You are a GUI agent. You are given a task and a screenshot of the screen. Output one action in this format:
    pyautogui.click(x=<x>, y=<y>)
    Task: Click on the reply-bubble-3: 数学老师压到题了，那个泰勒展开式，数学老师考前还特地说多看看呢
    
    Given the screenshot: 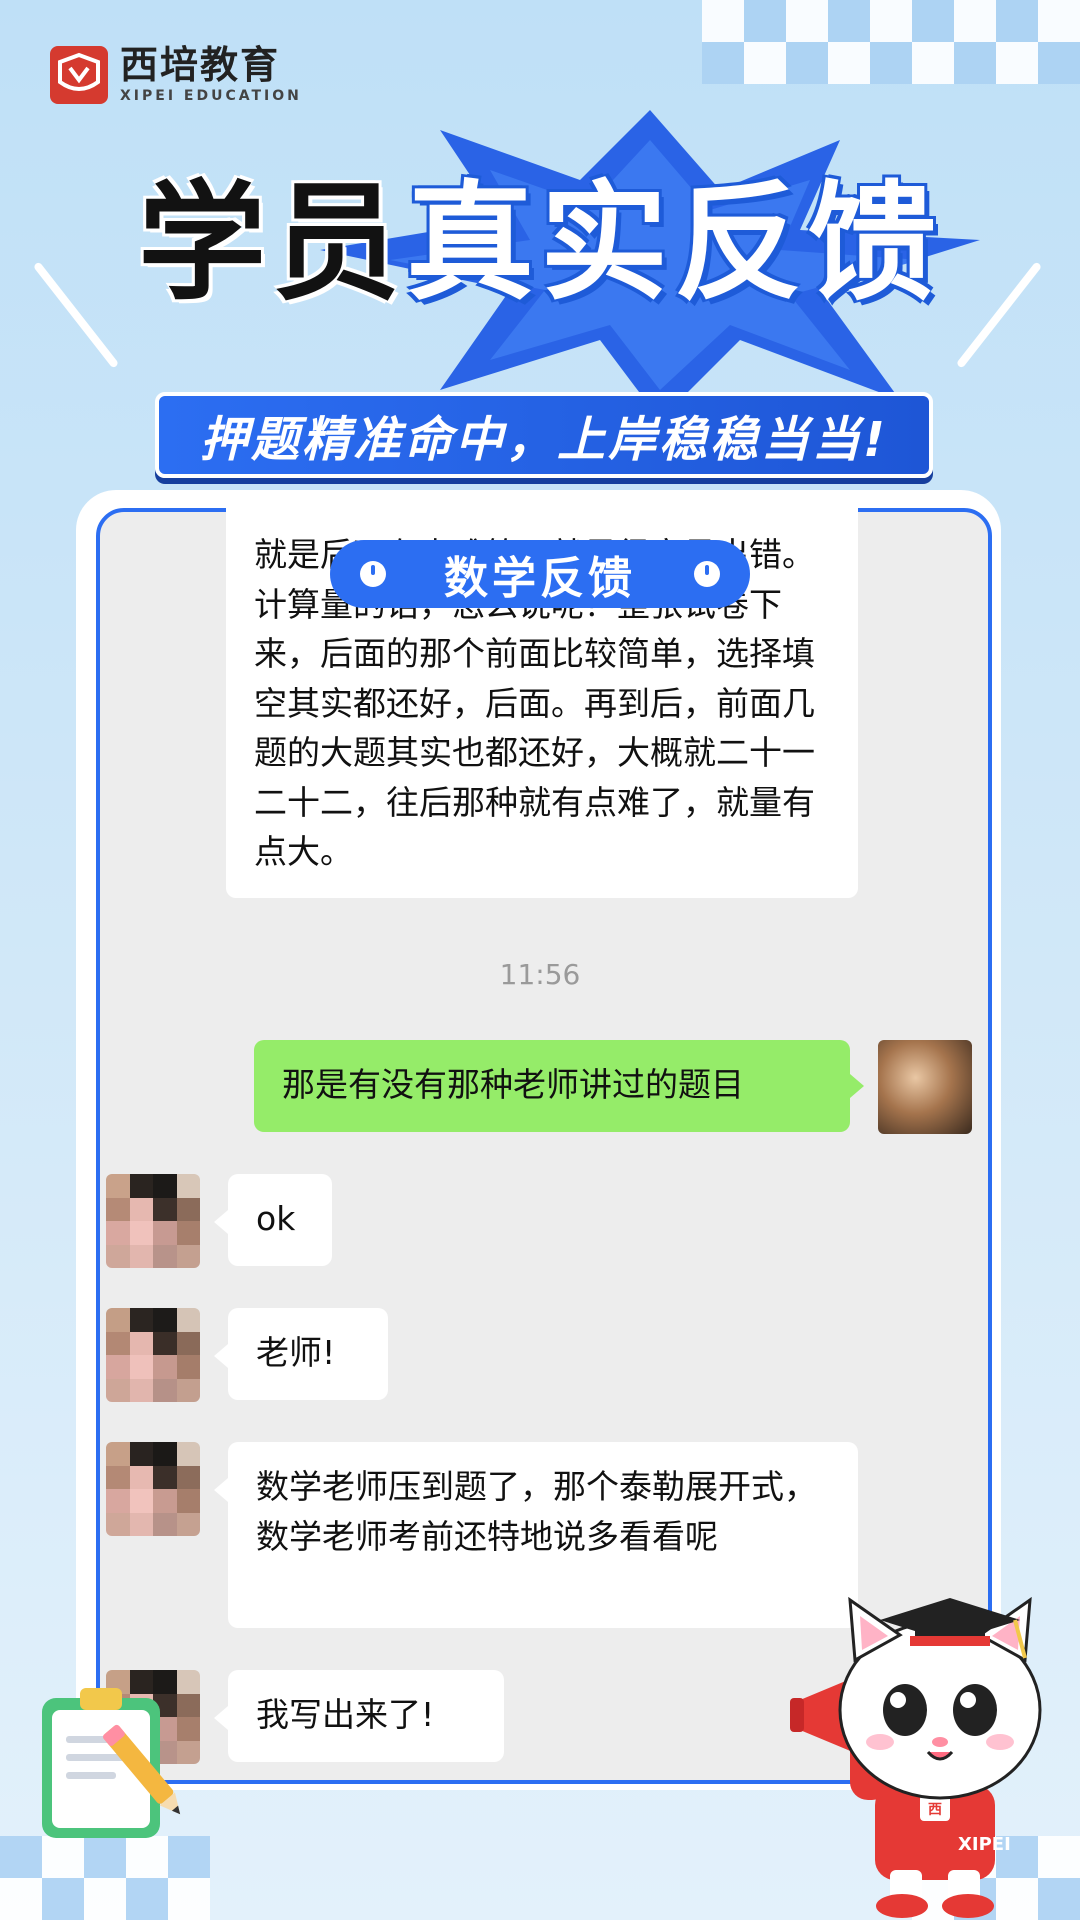 What is the action you would take?
    pyautogui.click(x=536, y=1535)
    